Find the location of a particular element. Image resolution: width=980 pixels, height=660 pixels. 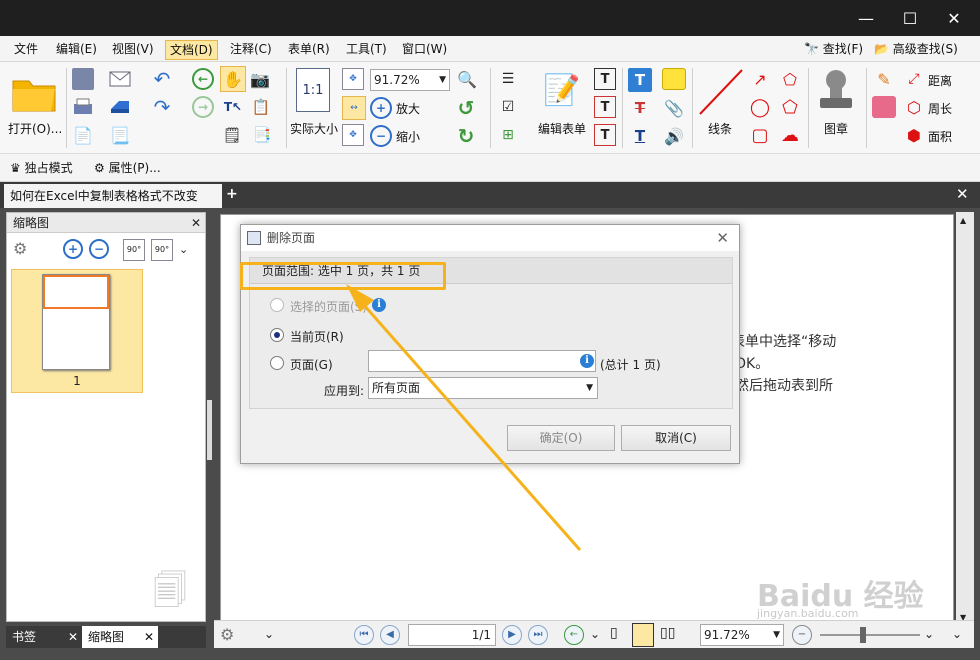

annotation-arrow is located at coordinates (464, 417).